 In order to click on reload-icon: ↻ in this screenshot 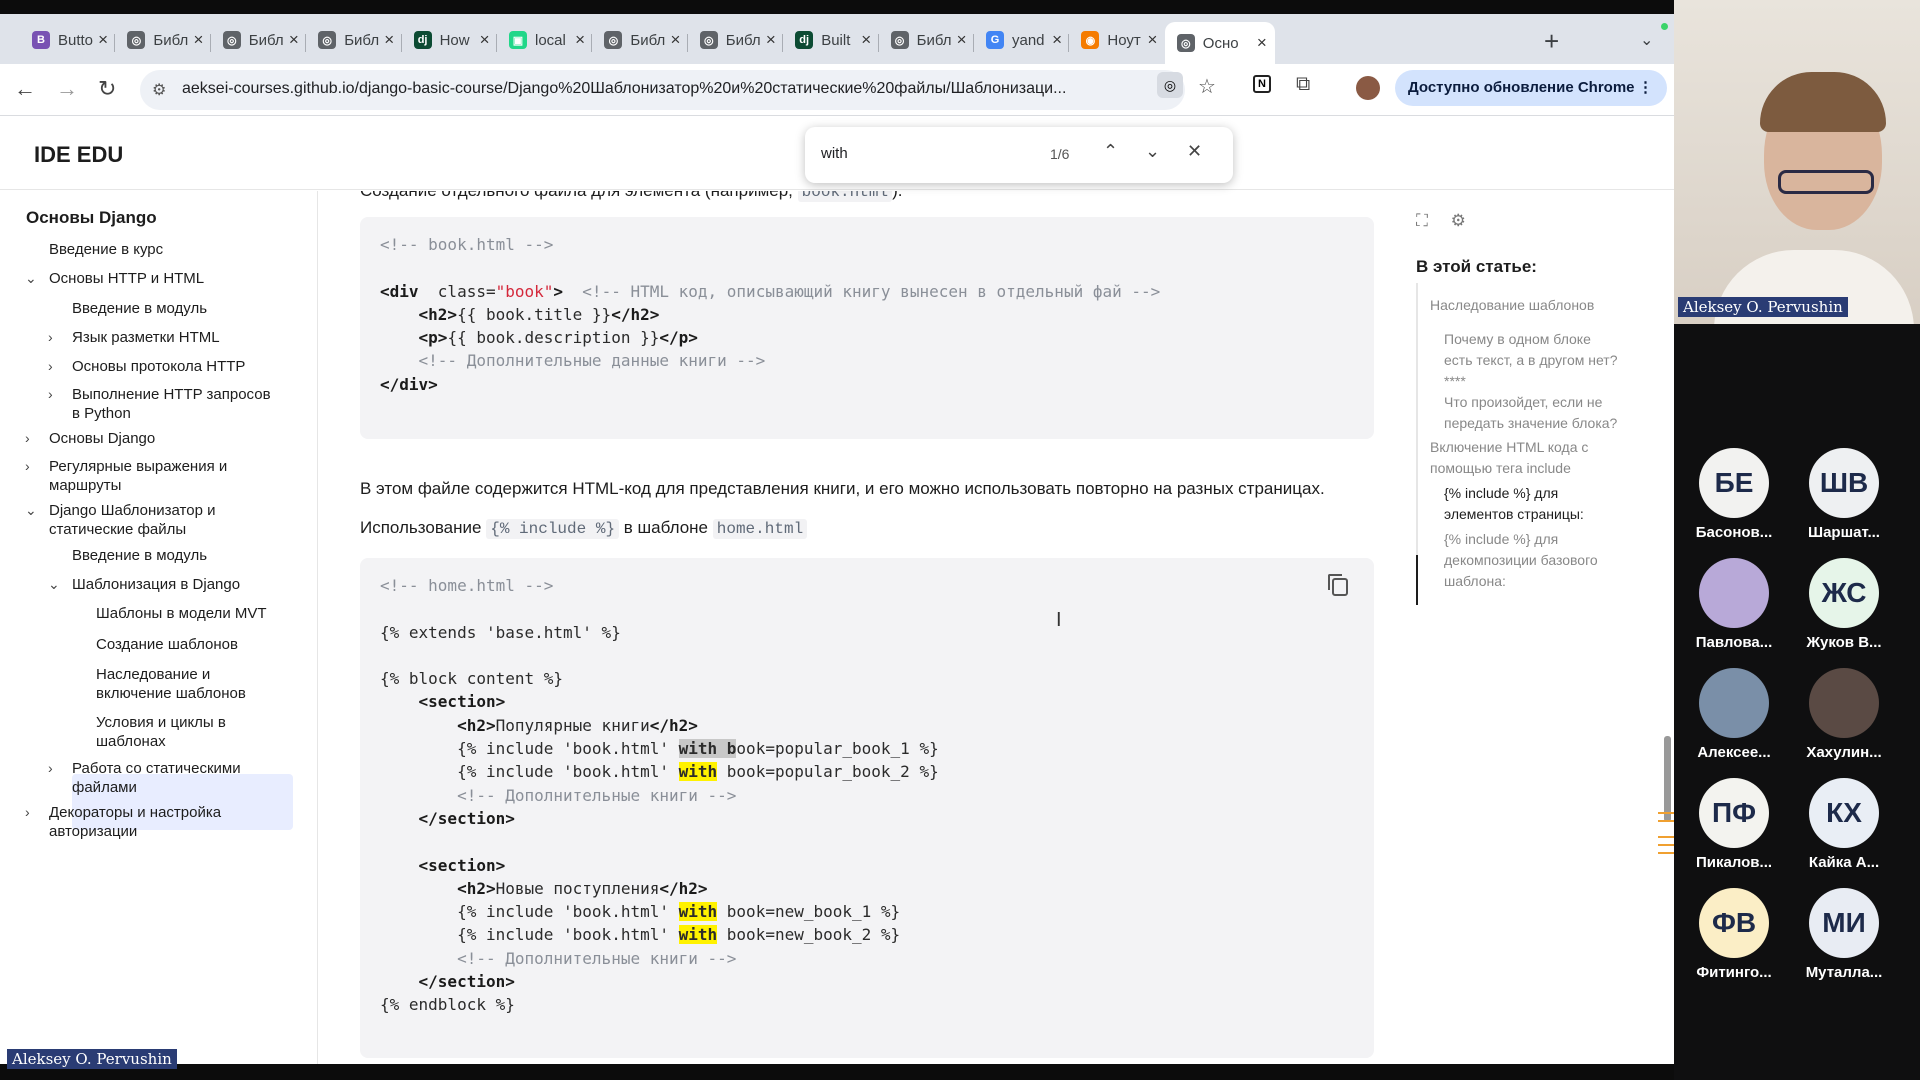, I will do `click(107, 89)`.